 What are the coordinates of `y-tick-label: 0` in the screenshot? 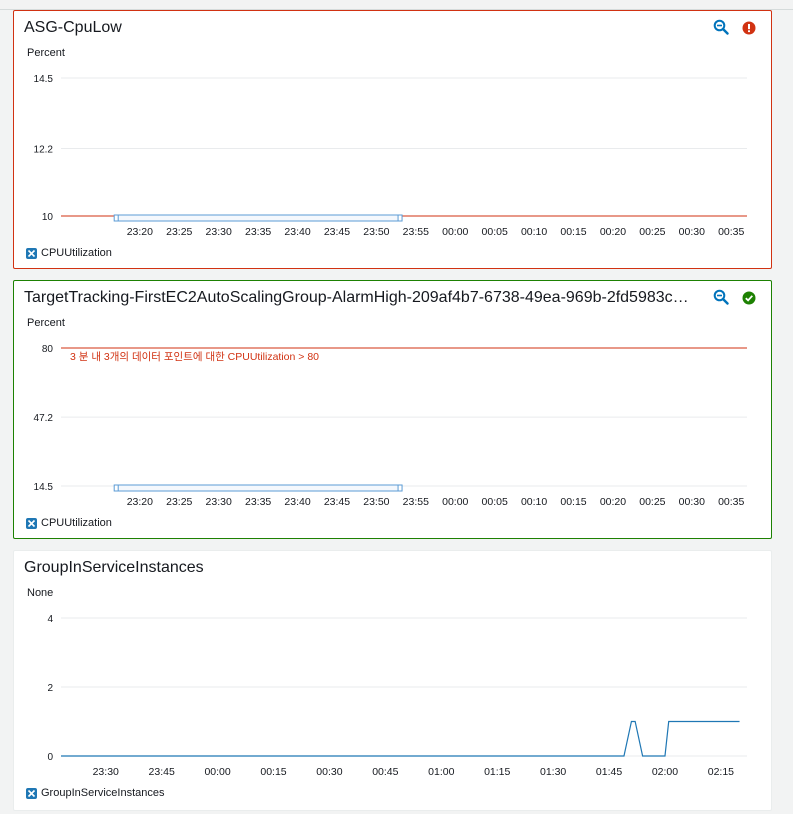 It's located at (50, 757).